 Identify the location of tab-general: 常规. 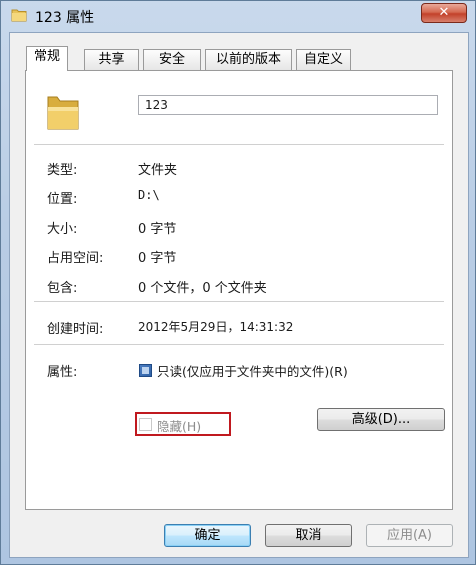
(47, 58).